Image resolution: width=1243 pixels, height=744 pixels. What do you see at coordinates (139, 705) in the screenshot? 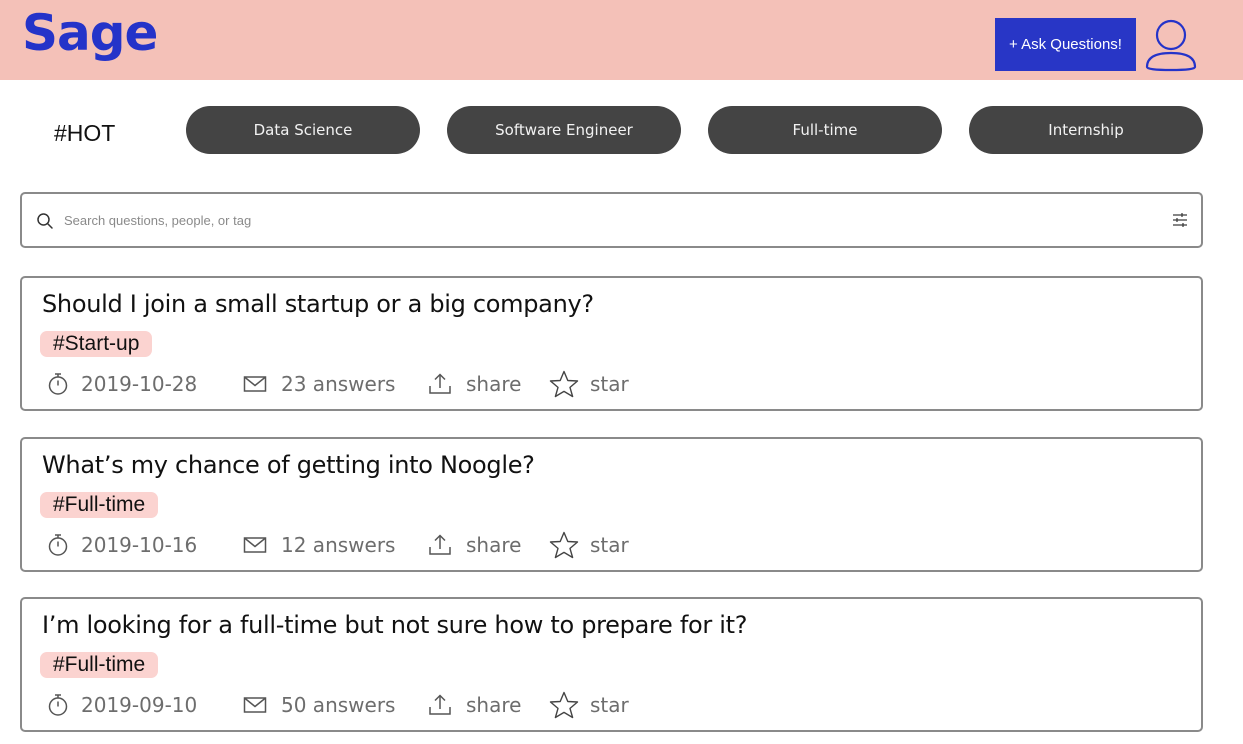
I see `date-text: 2019-09-10` at bounding box center [139, 705].